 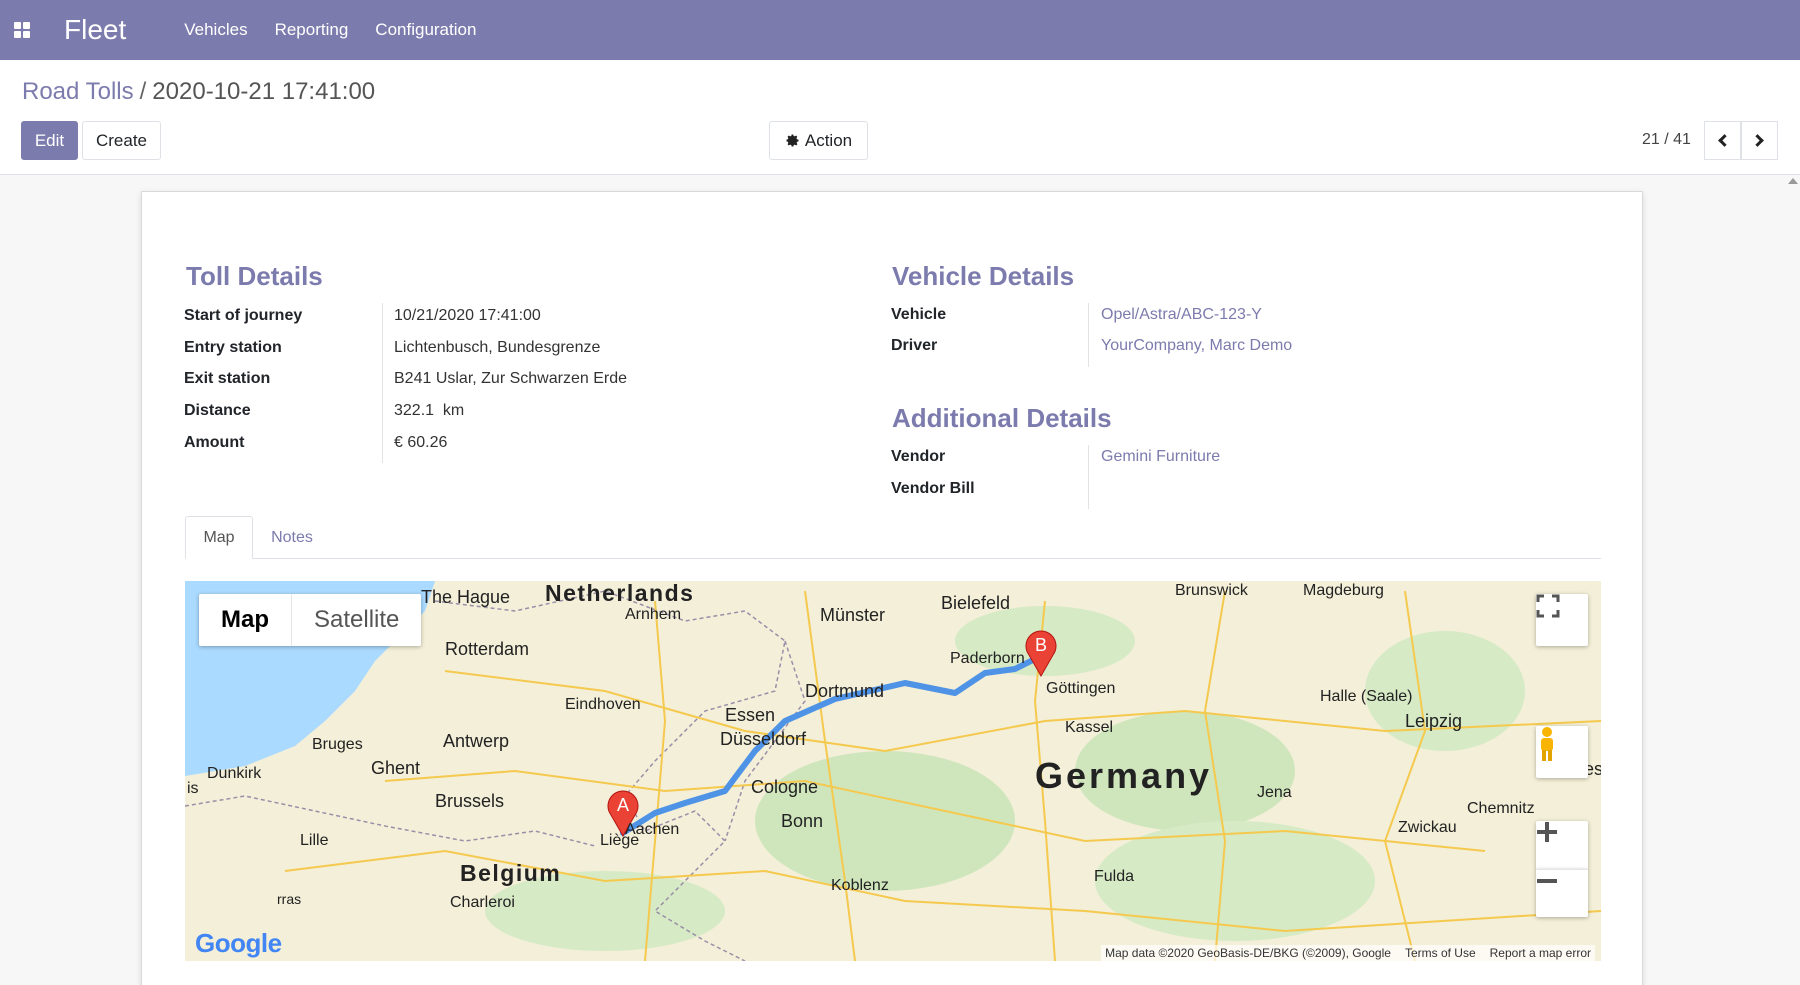 I want to click on map-city: Göttingen, so click(x=1080, y=688).